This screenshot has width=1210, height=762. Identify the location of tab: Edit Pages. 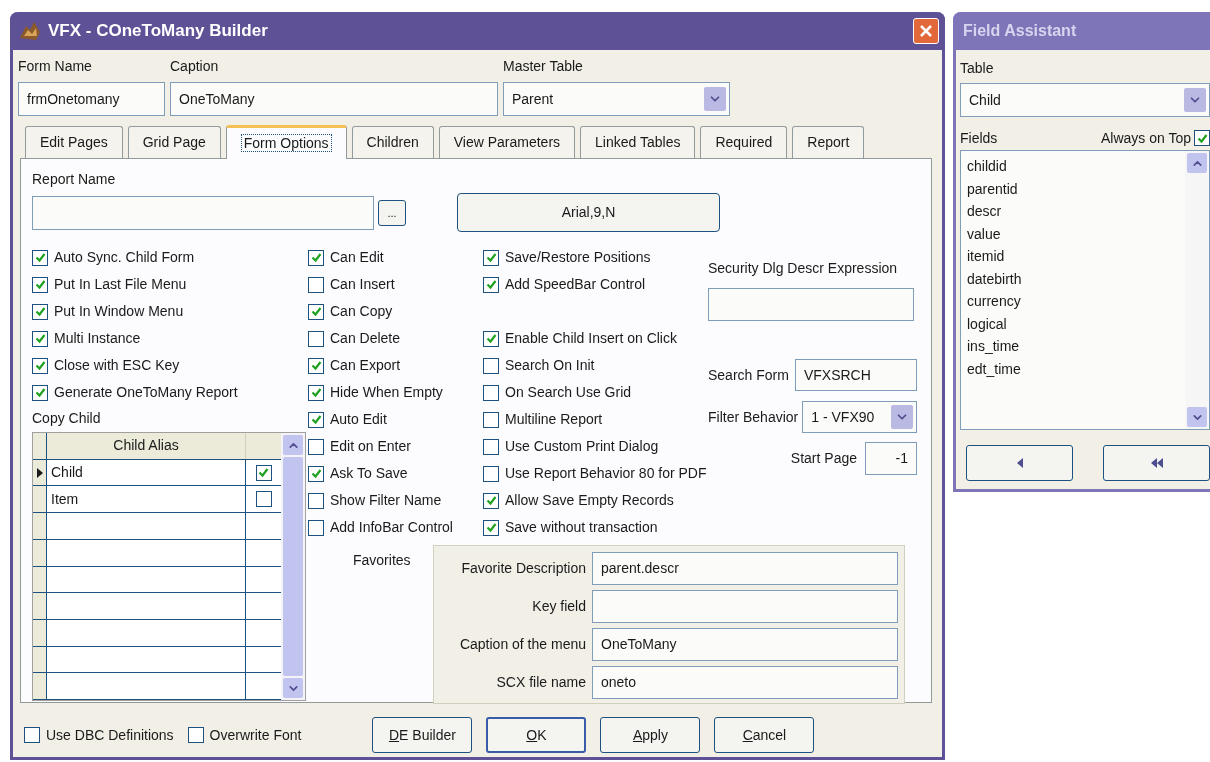
(74, 142).